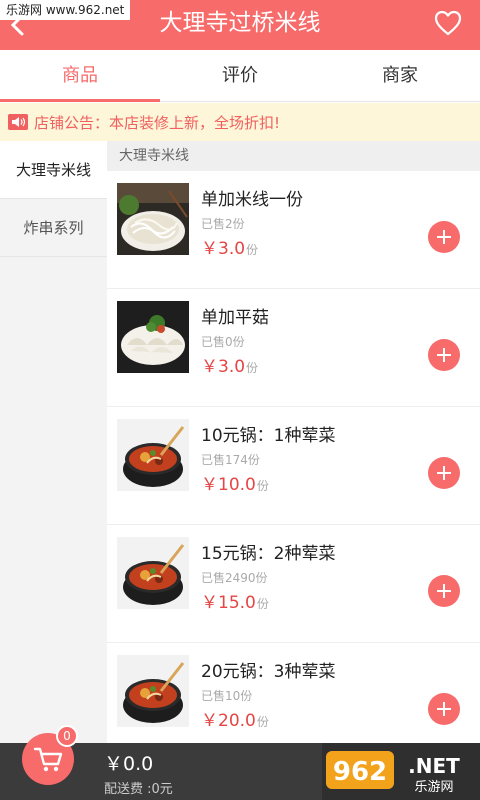 The image size is (480, 800). What do you see at coordinates (393, 773) in the screenshot?
I see `watermark-logo: 962 .NET 乐游网` at bounding box center [393, 773].